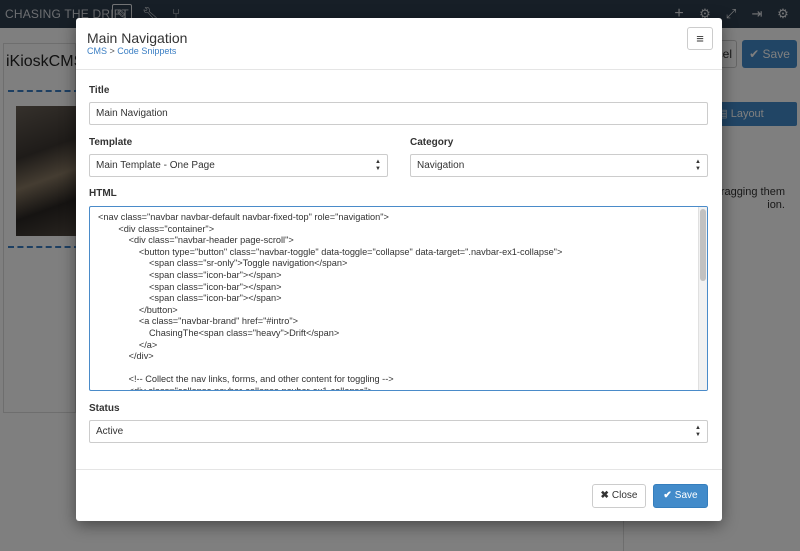  Describe the element at coordinates (398, 431) in the screenshot. I see `status-select: Active ▲ ▼` at that location.